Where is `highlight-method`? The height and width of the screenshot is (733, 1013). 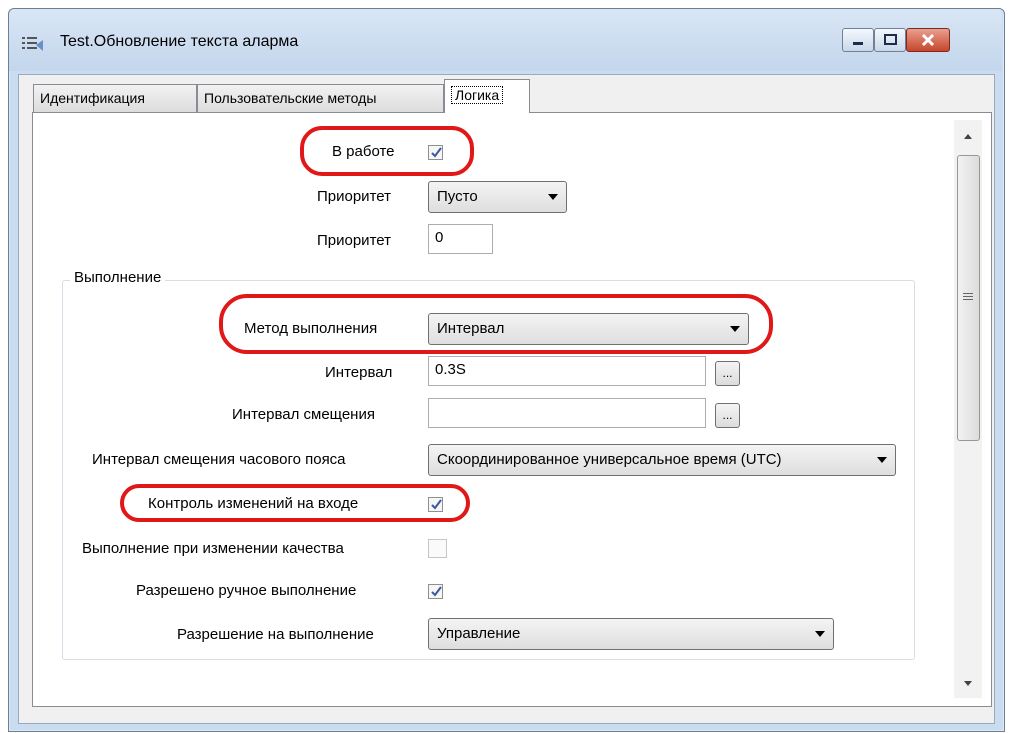
highlight-method is located at coordinates (496, 324).